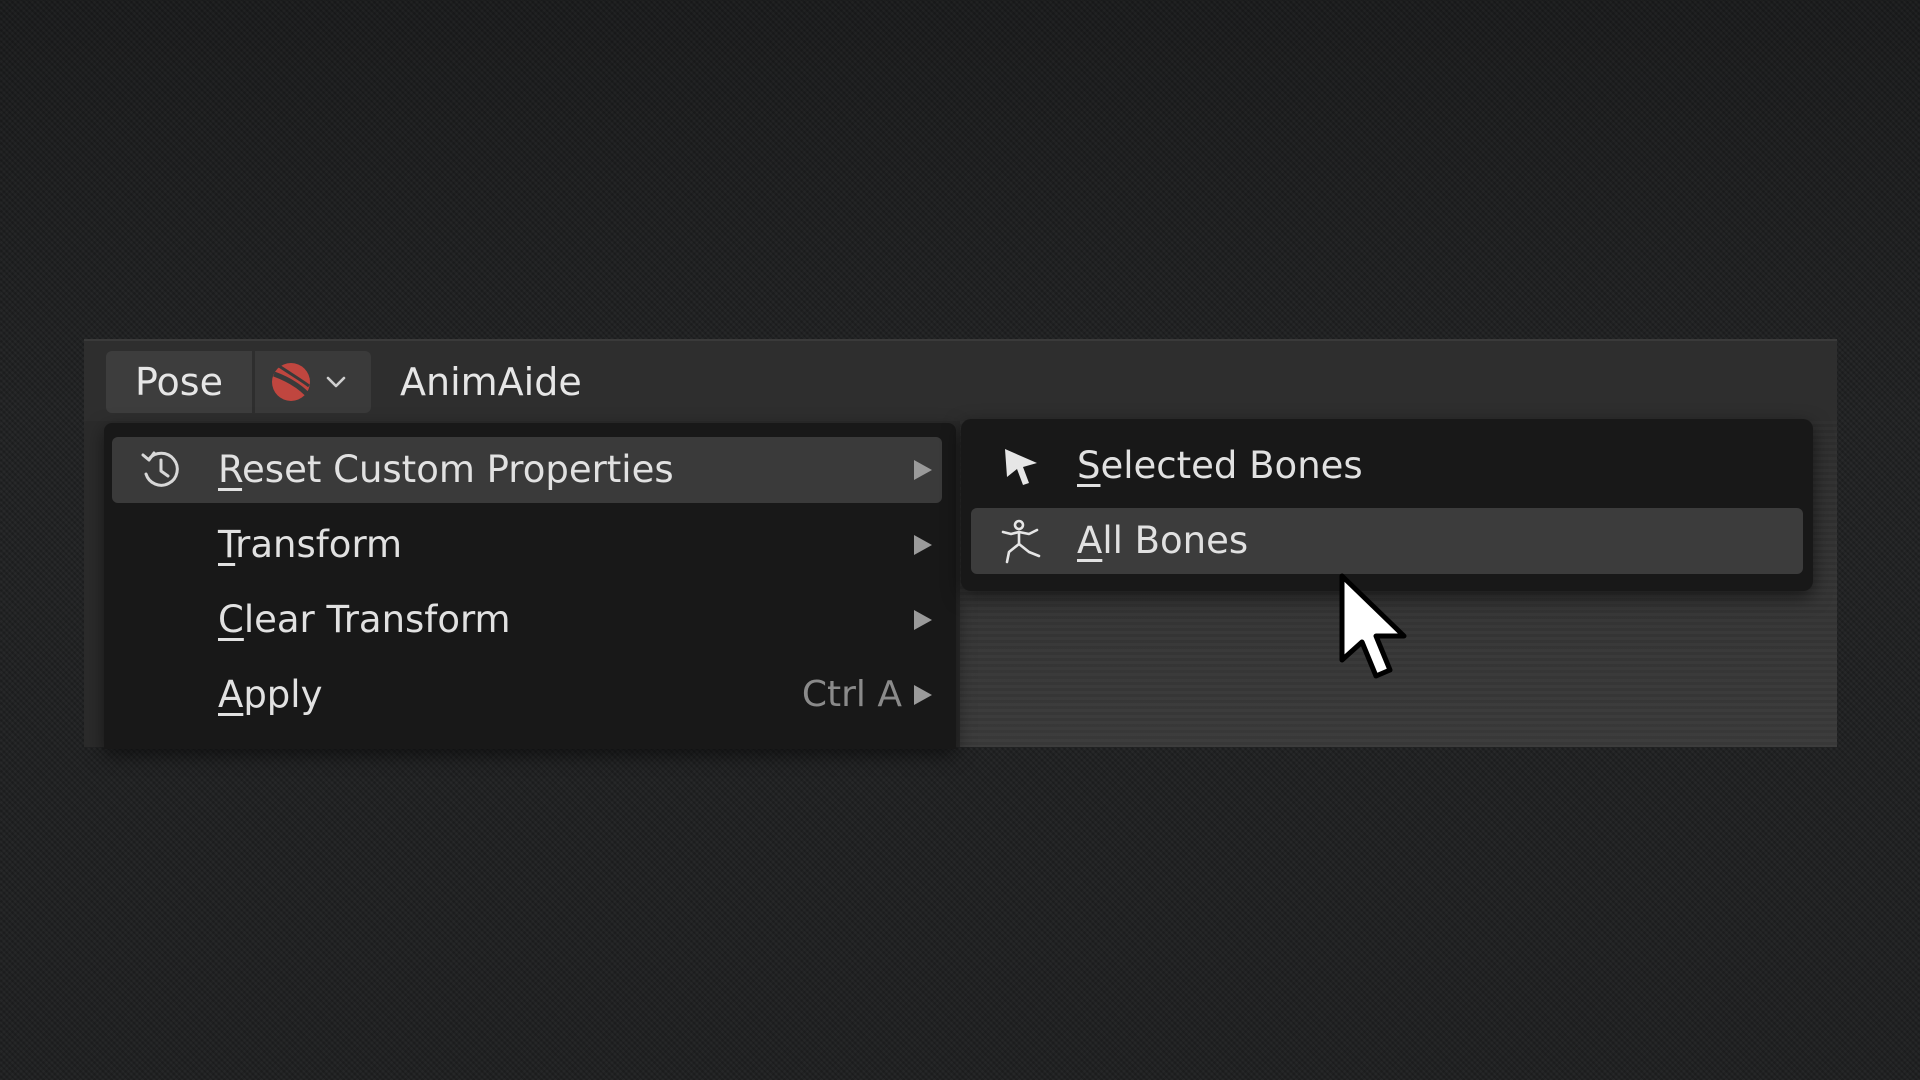 The image size is (1920, 1080). I want to click on menu-item-reset-custom-properties: Reset Custom Properties, so click(527, 470).